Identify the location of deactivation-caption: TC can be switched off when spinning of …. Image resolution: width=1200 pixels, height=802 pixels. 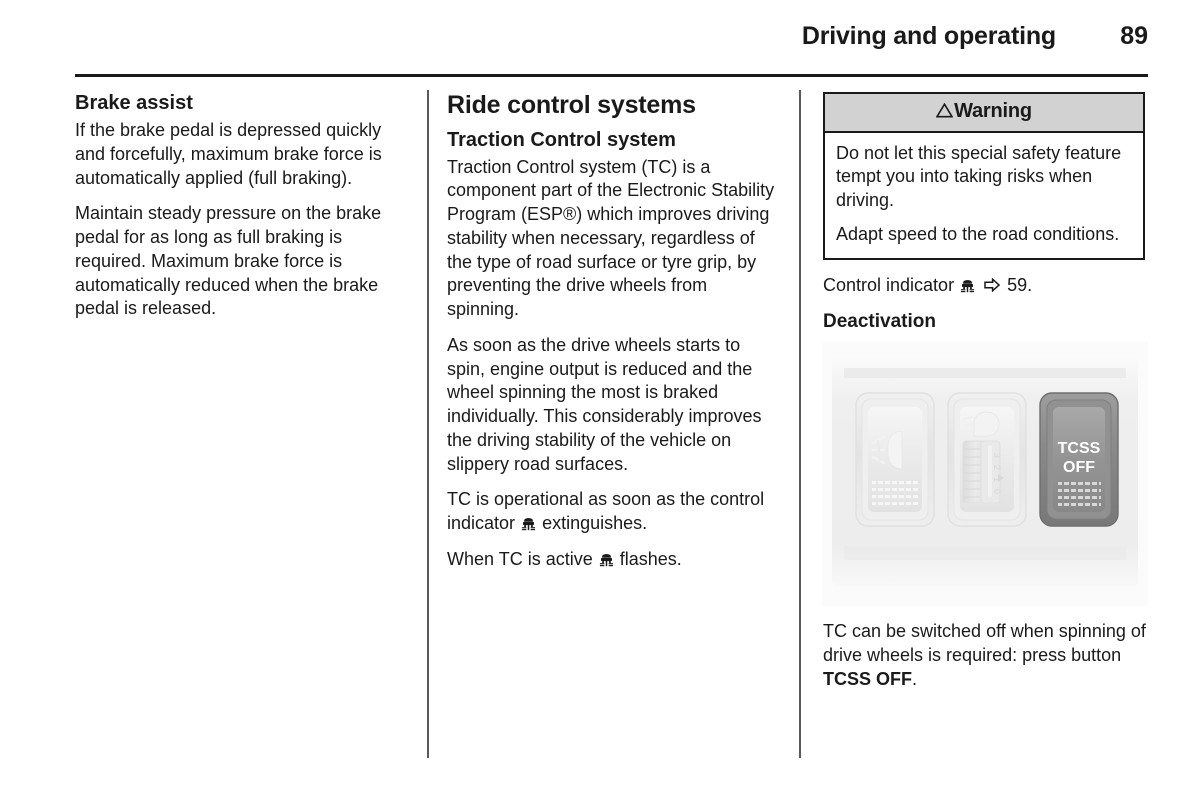
(986, 655).